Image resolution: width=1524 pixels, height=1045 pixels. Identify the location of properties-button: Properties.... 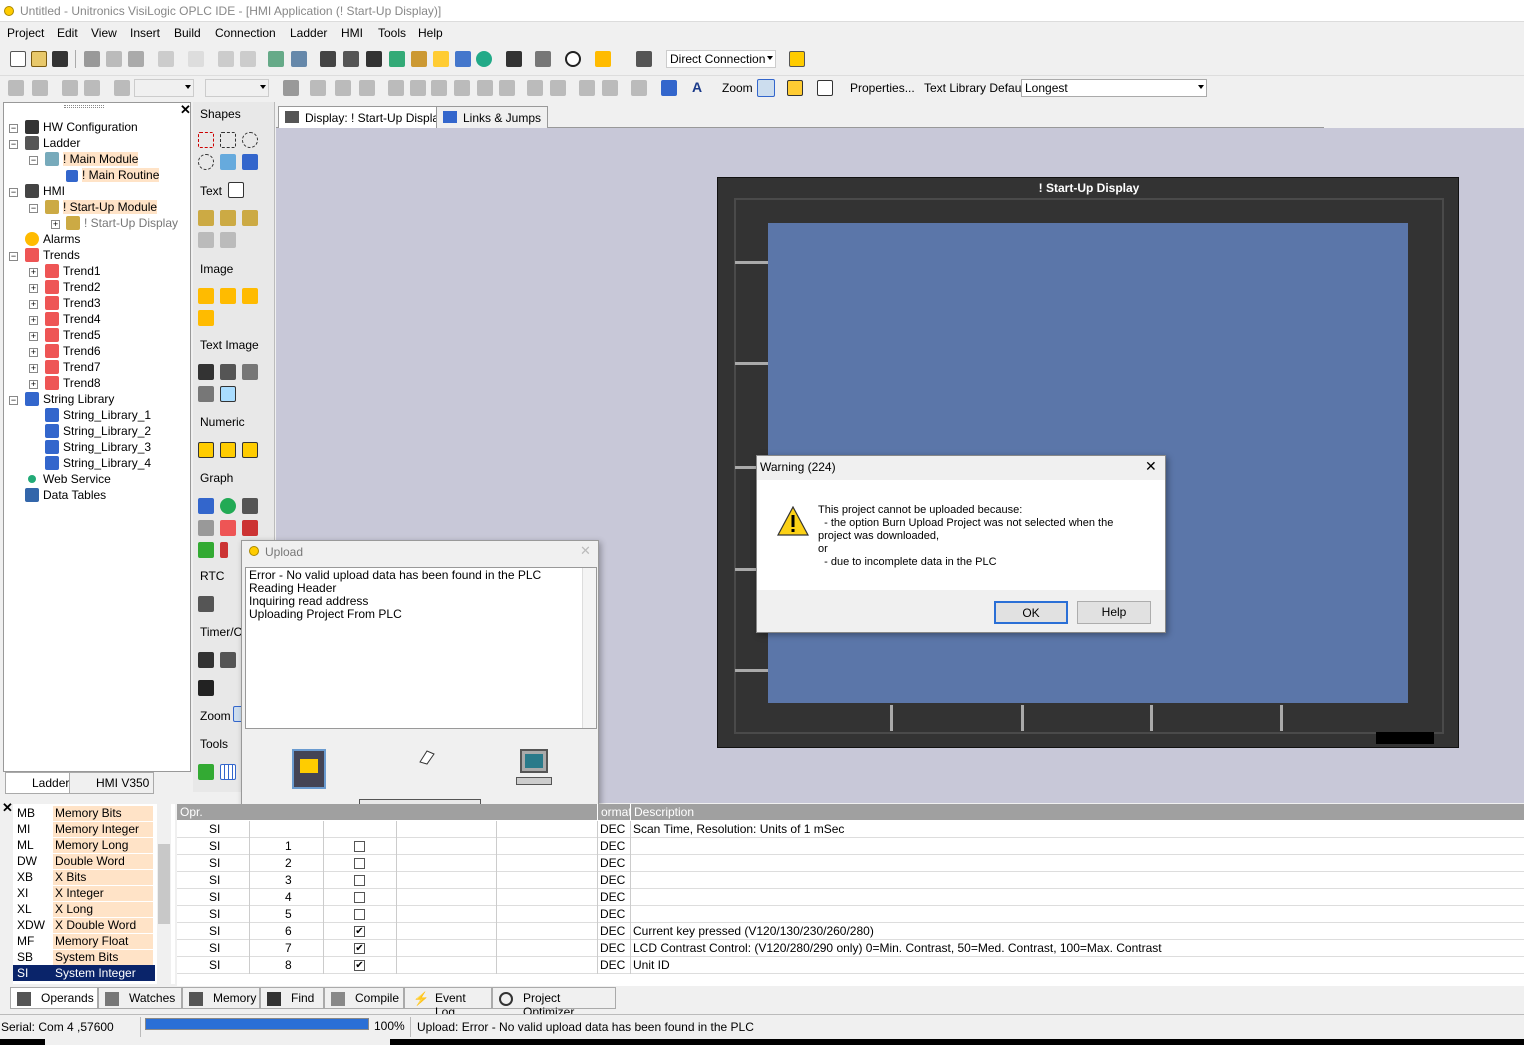
(882, 88).